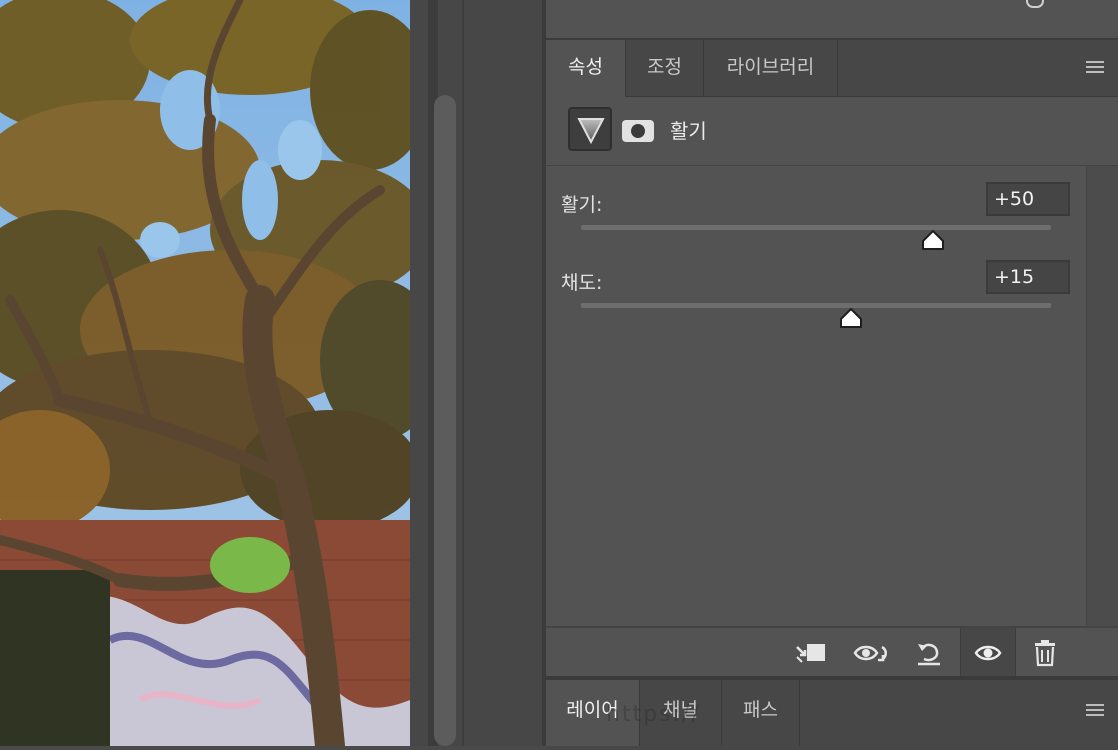  I want to click on document-scroll-area, so click(478, 373).